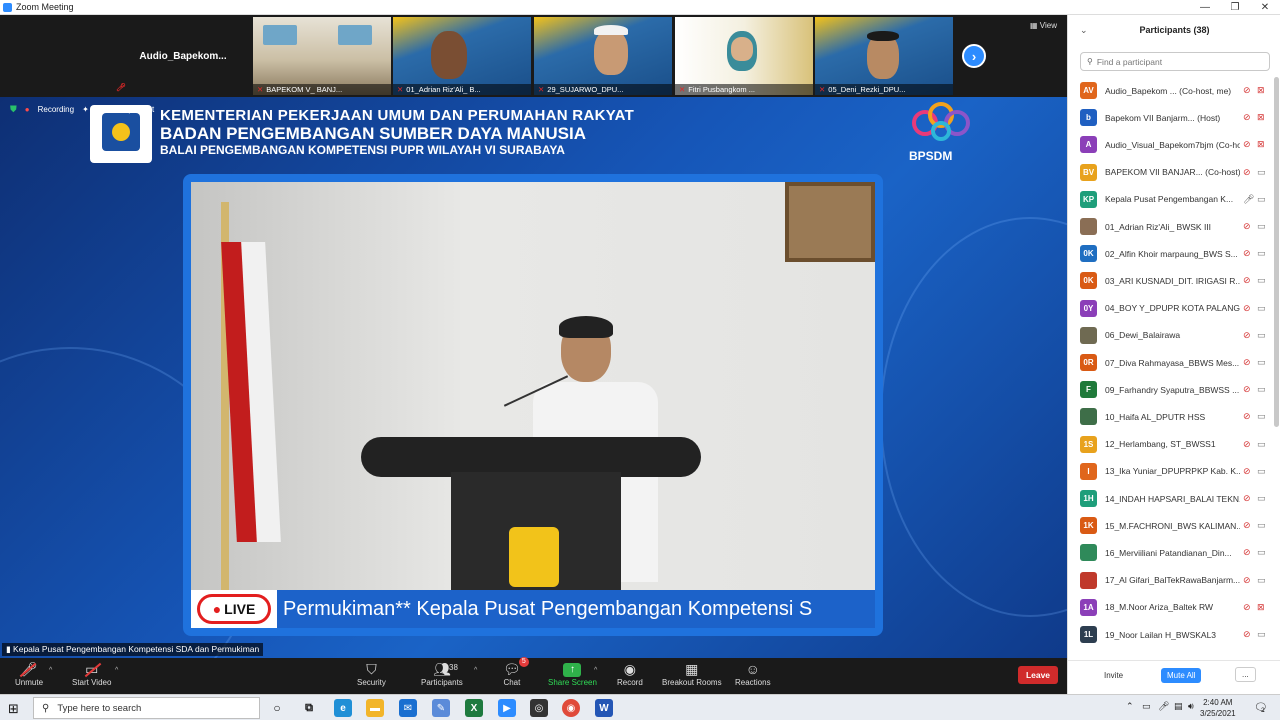 This screenshot has height=720, width=1280. Describe the element at coordinates (1171, 308) in the screenshot. I see `participant-row: 0Y 04_BOY Y_DPUPR KOTA PALANG... ⊘ ▭` at that location.